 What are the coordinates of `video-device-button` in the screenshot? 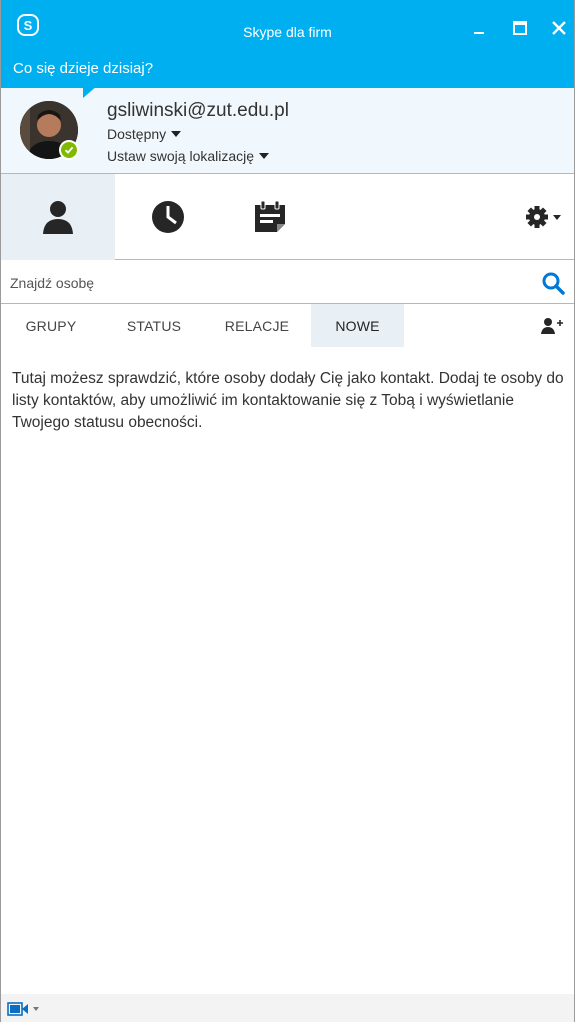 It's located at (31, 1009).